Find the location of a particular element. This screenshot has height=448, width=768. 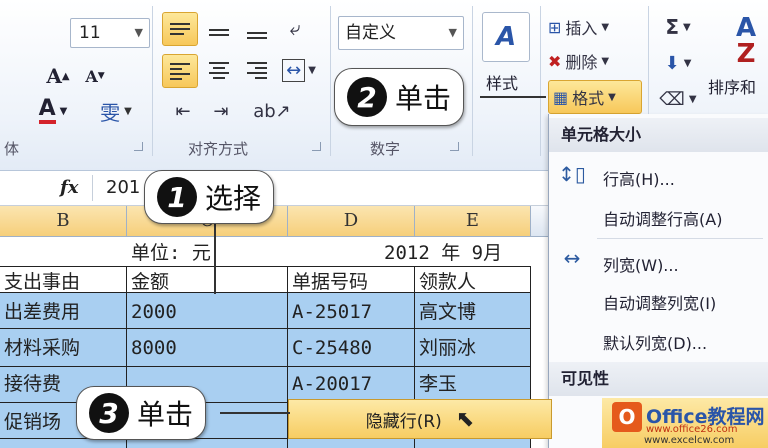

format-label: 格式 is located at coordinates (588, 98).